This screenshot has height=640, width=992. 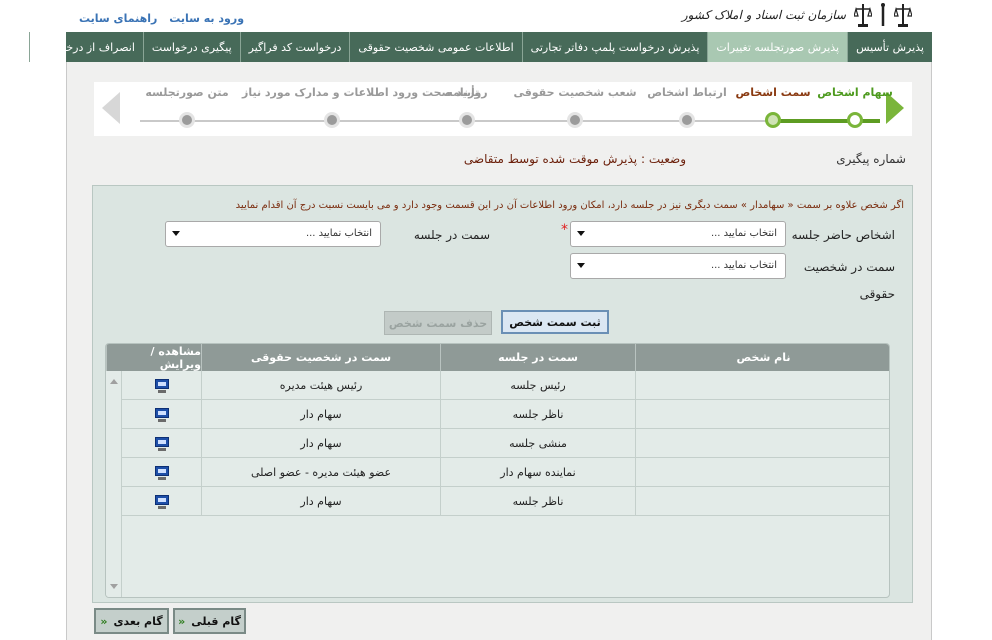 I want to click on column-header-name: نام شخص, so click(x=762, y=357).